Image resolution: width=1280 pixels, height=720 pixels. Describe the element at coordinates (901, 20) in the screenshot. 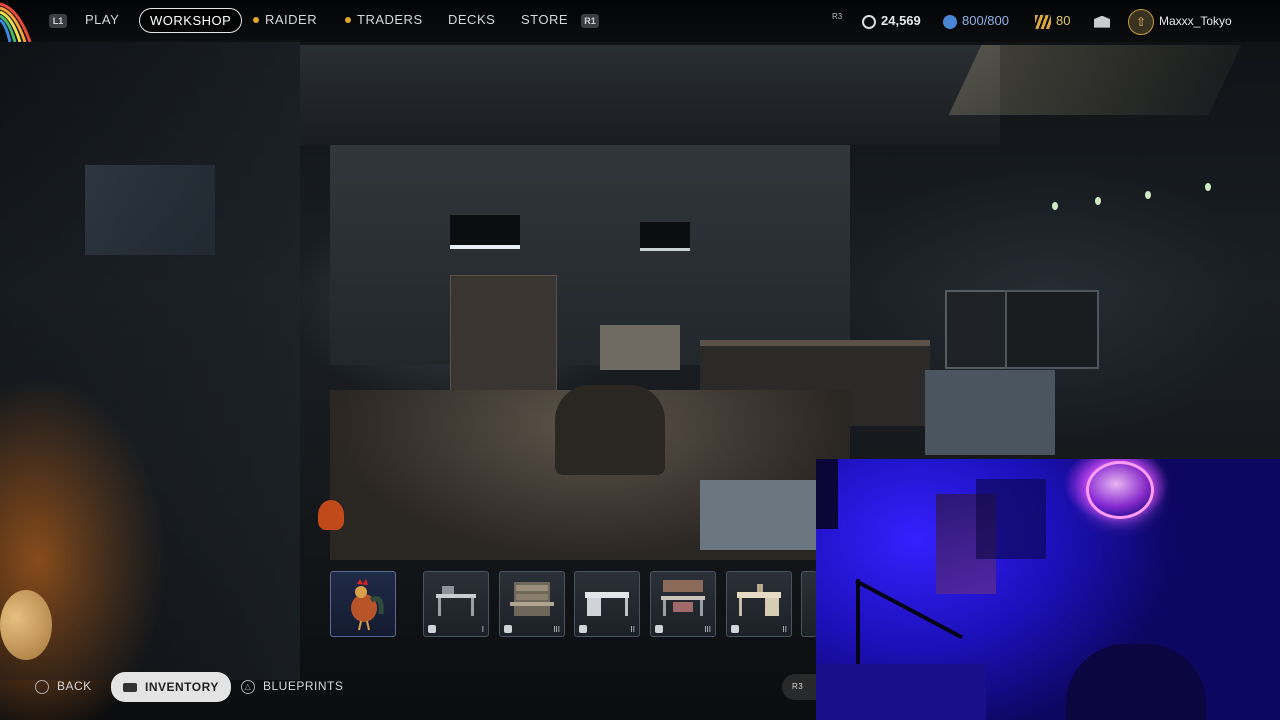

I see `credits-value: 24,569` at that location.